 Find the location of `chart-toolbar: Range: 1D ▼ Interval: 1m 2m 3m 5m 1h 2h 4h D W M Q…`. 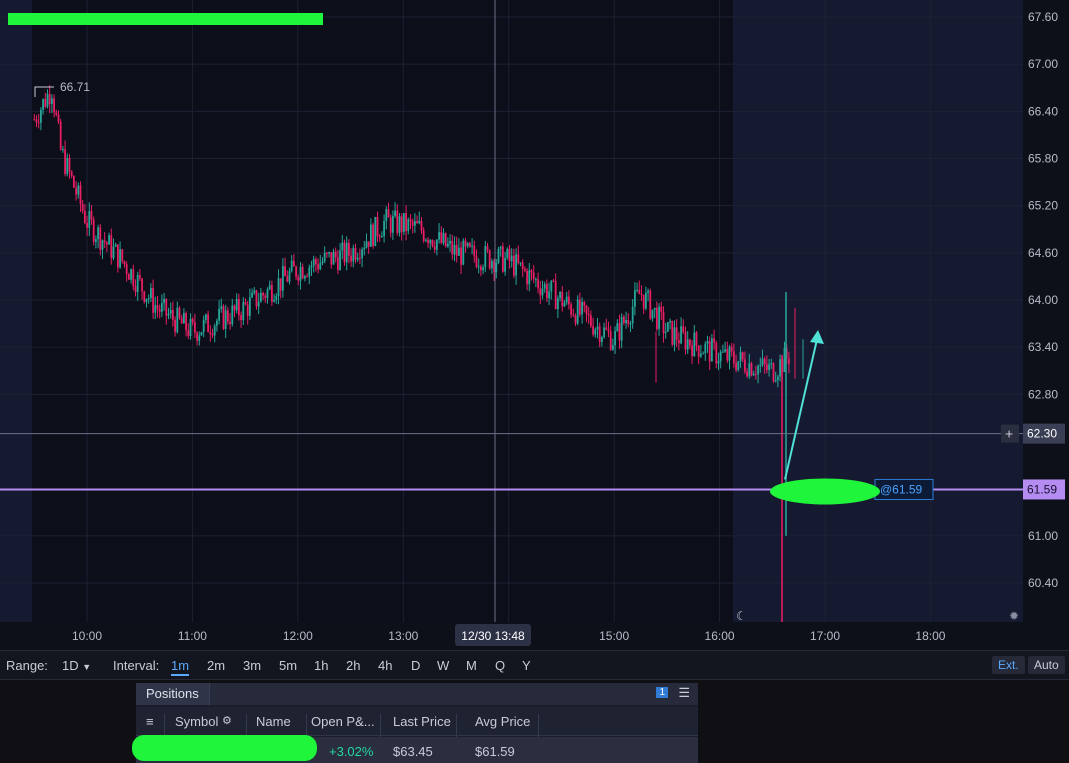

chart-toolbar: Range: 1D ▼ Interval: 1m 2m 3m 5m 1h 2h 4h D W M Q… is located at coordinates (534, 665).